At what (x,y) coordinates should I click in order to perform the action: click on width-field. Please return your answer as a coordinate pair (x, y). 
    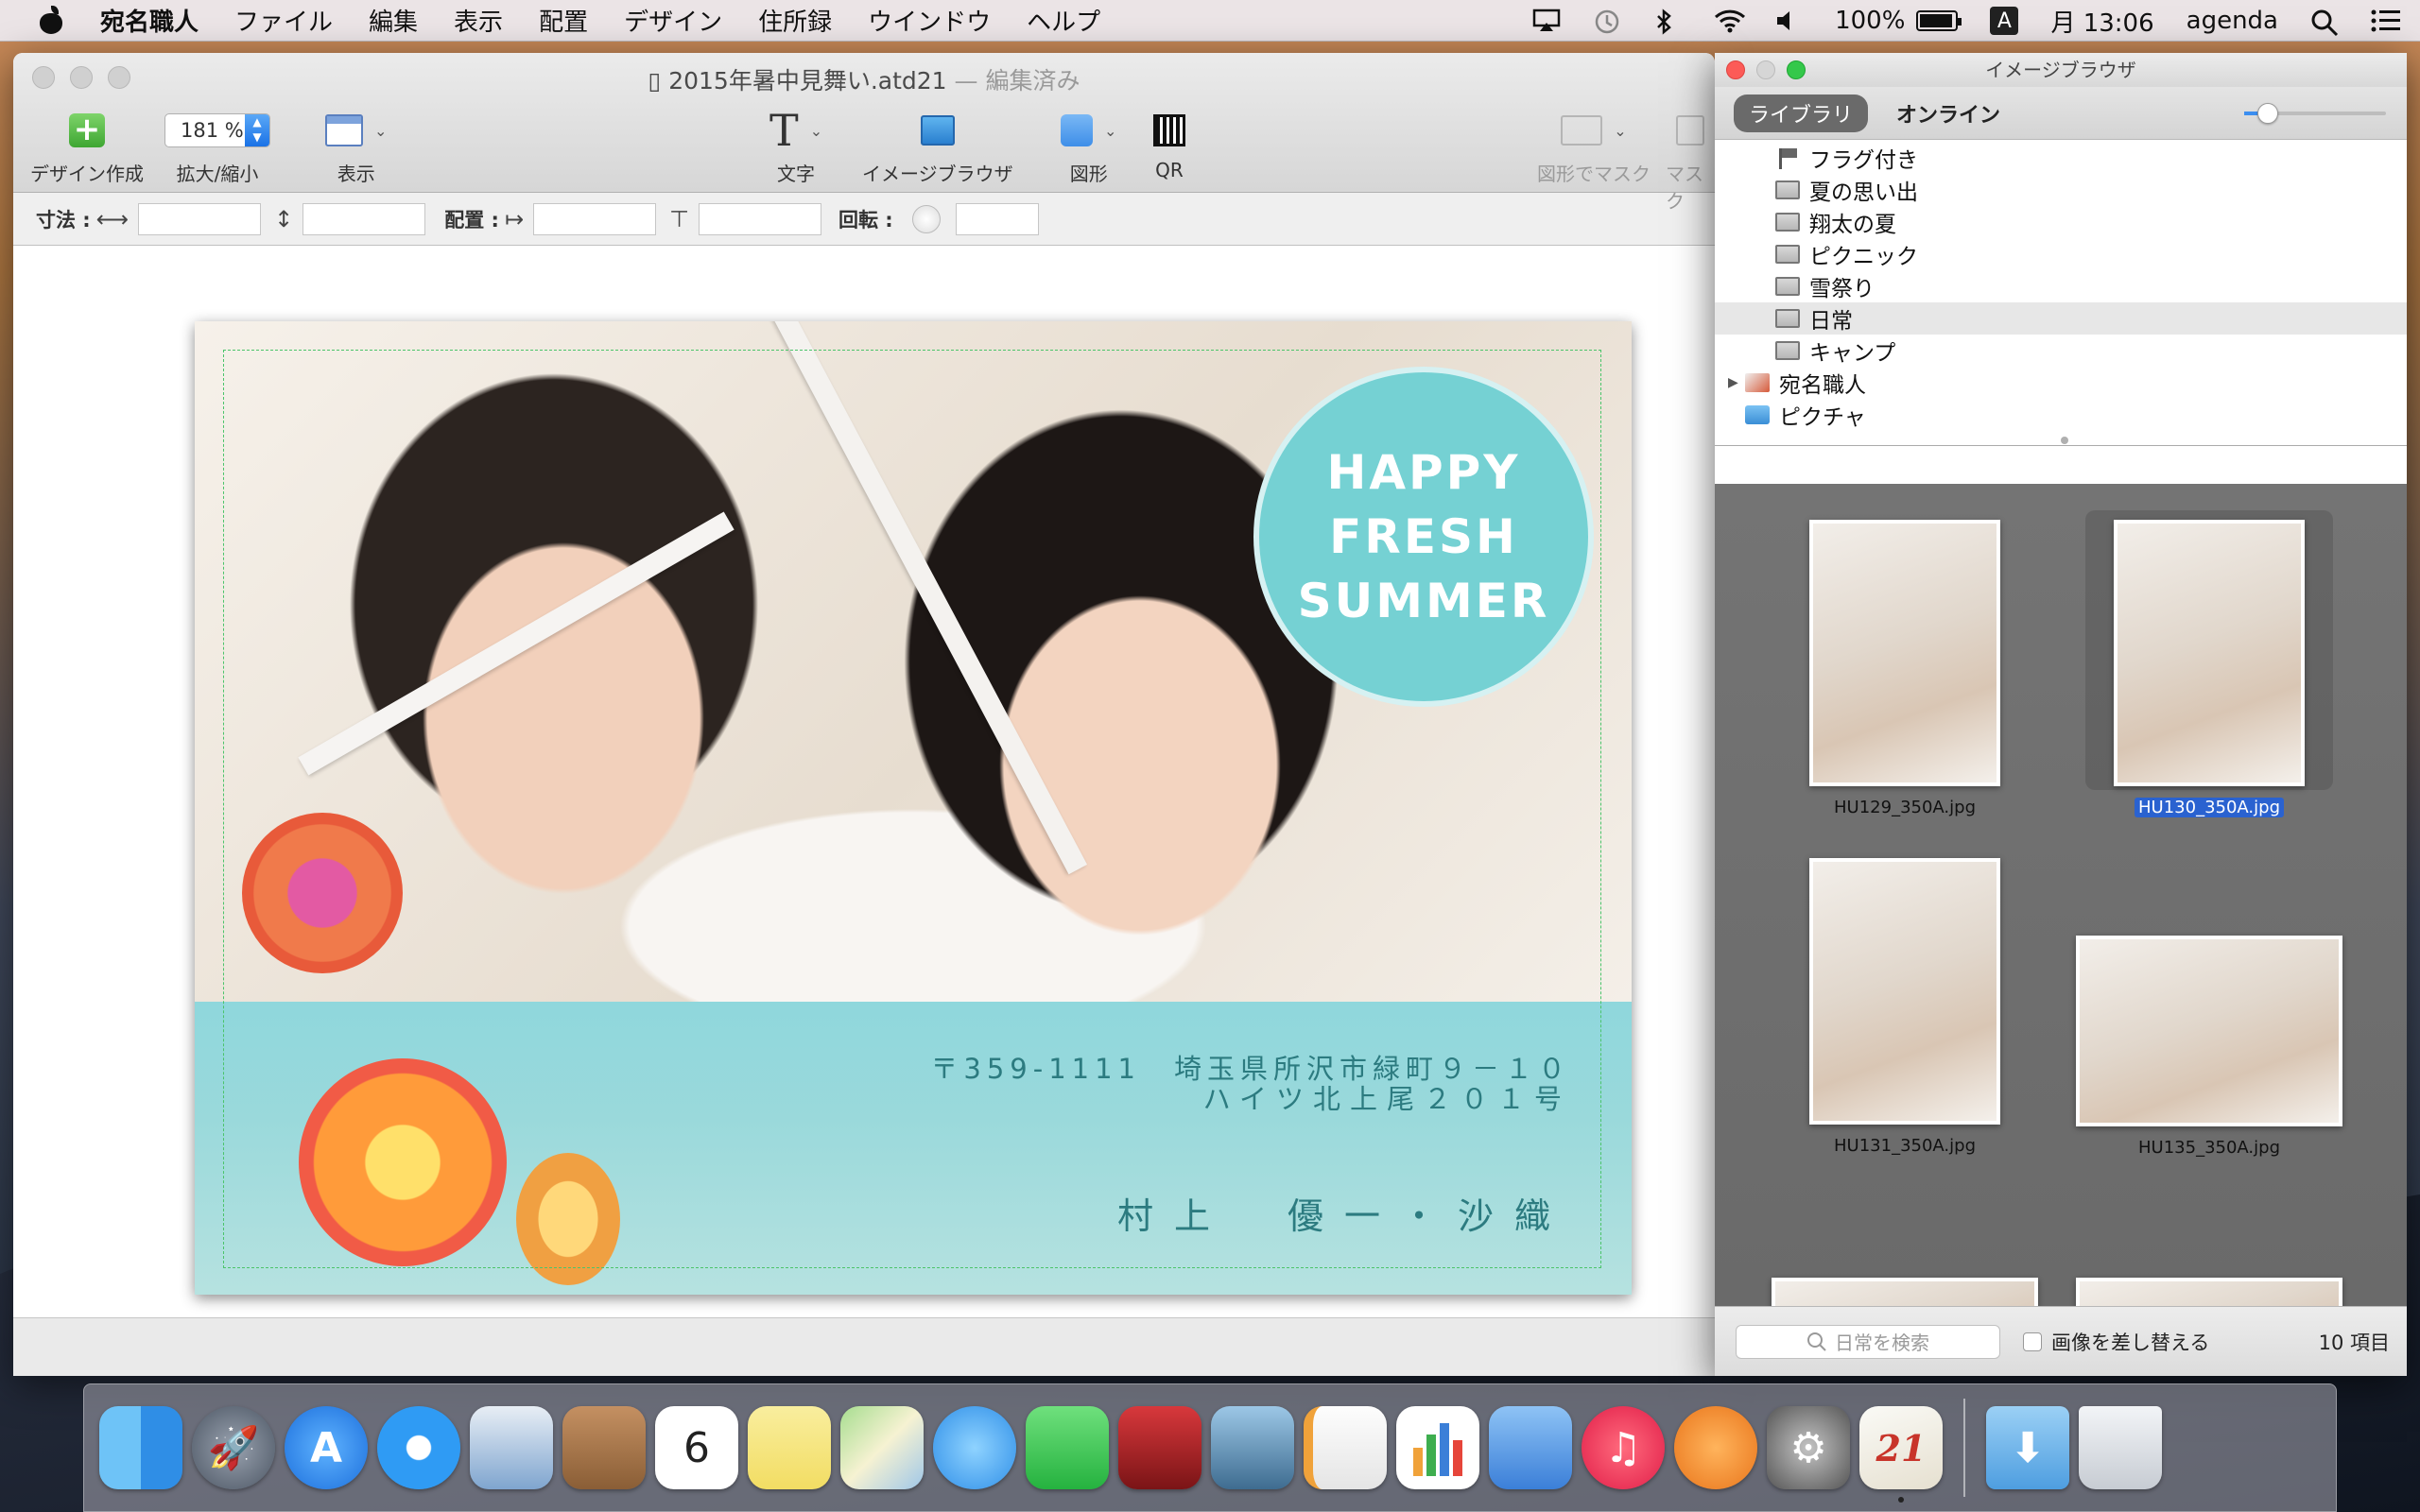
    Looking at the image, I should click on (200, 218).